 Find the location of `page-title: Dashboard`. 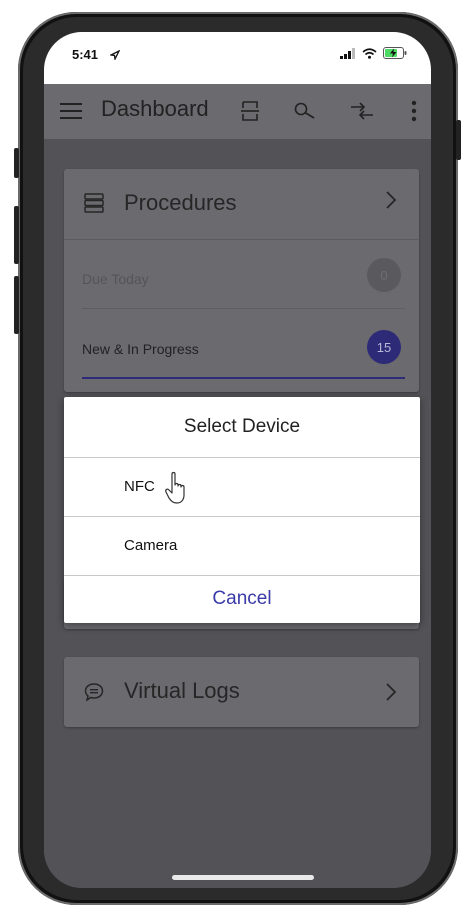

page-title: Dashboard is located at coordinates (155, 108).